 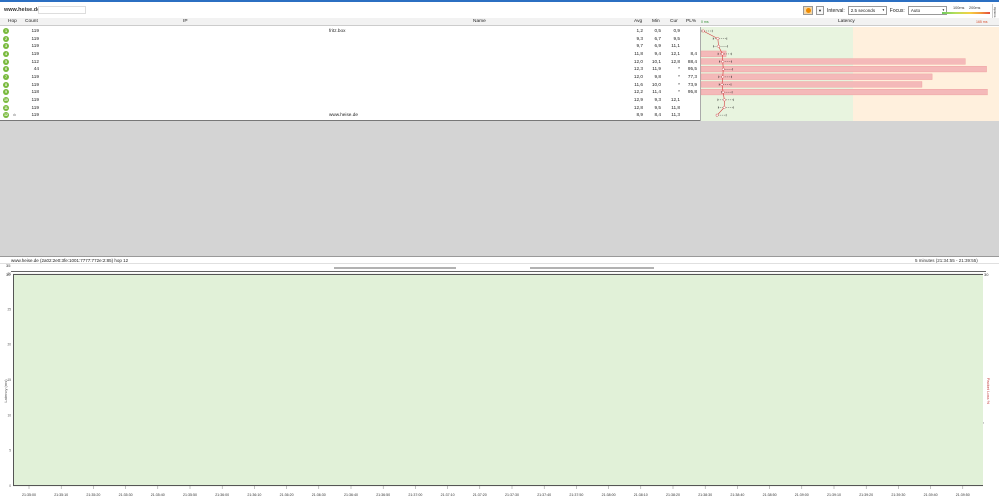 I want to click on hop-min: 0,5, so click(x=657, y=30).